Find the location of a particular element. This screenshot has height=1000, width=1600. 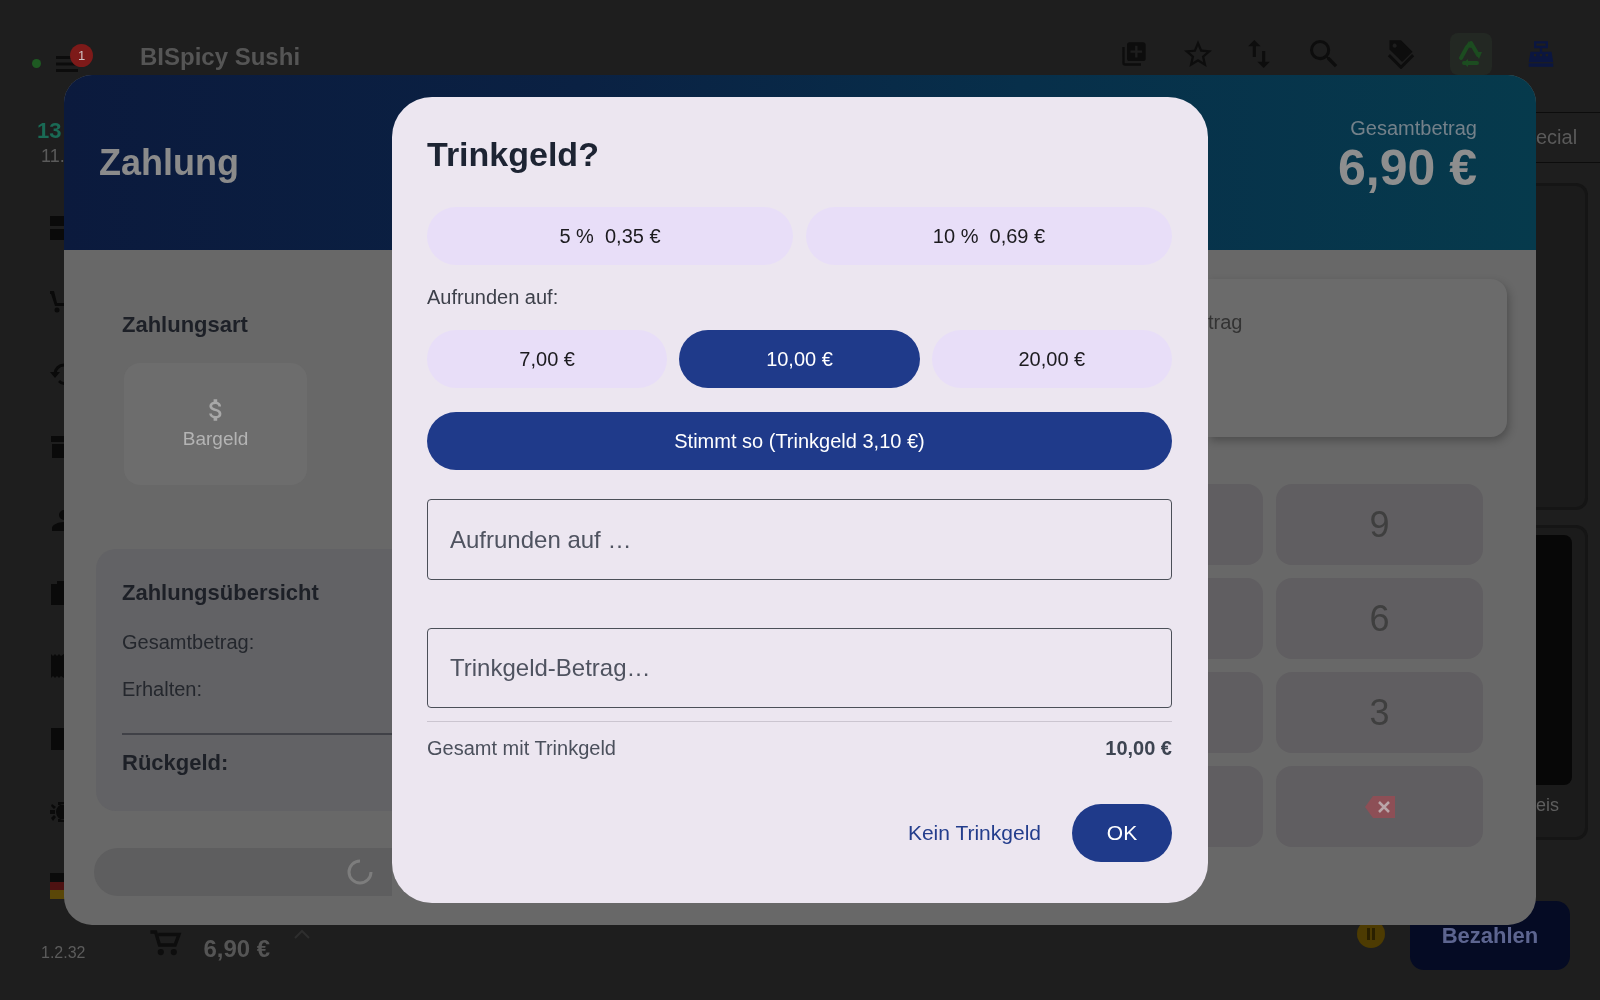

ok-button: OK is located at coordinates (1122, 833).